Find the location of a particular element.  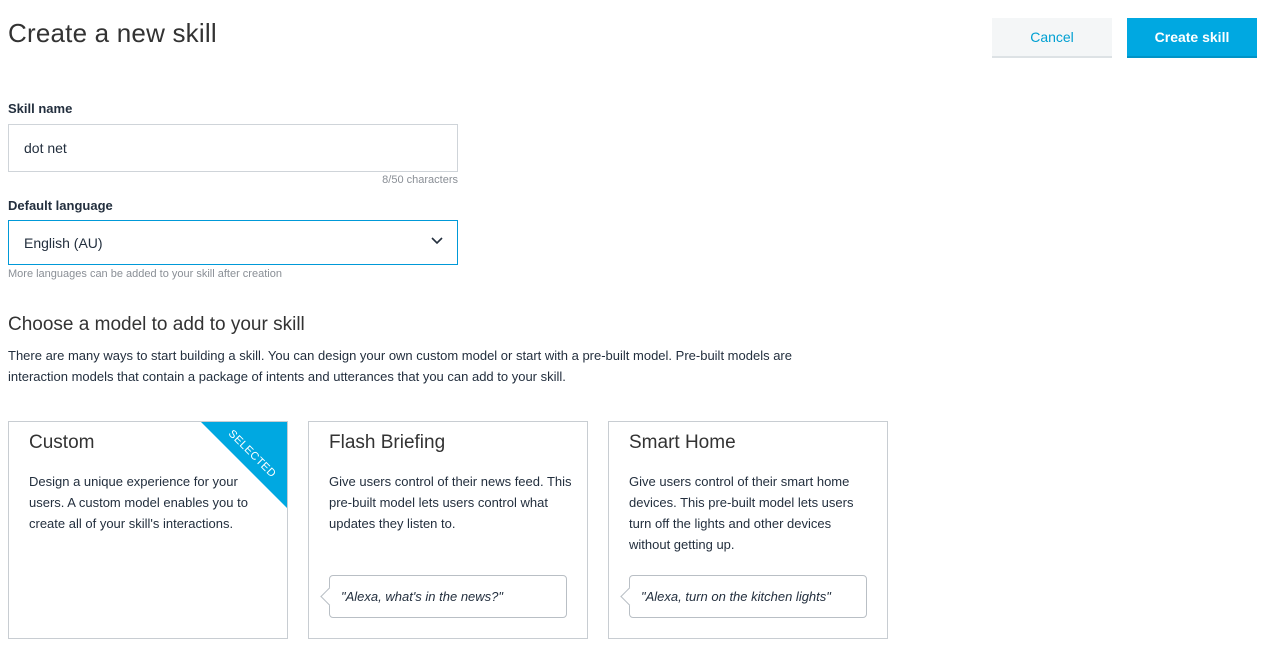

chevron-down-icon is located at coordinates (437, 241).